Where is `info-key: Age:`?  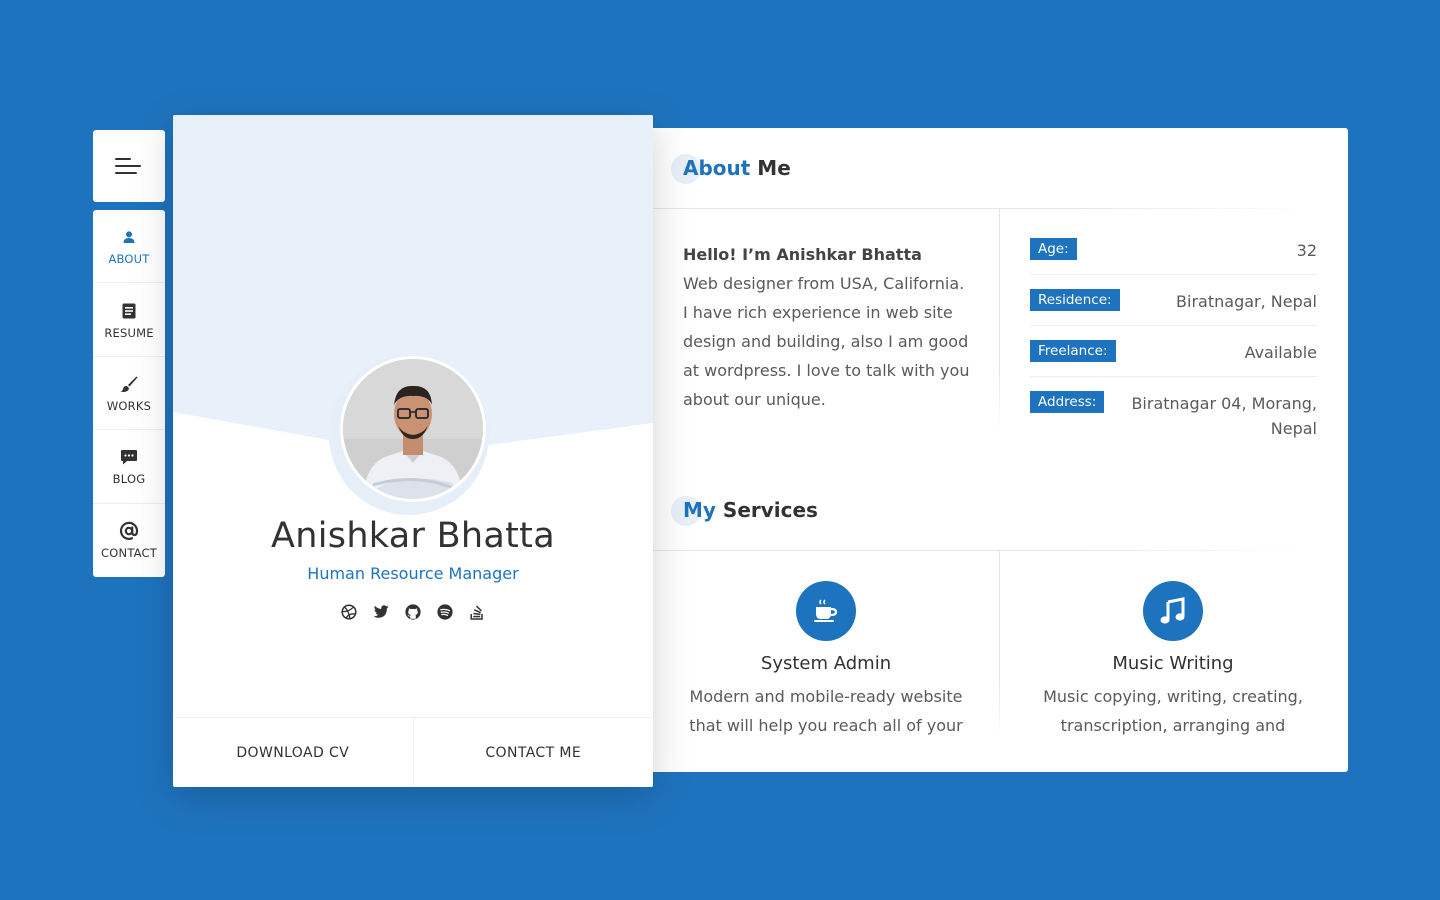
info-key: Age: is located at coordinates (1053, 249).